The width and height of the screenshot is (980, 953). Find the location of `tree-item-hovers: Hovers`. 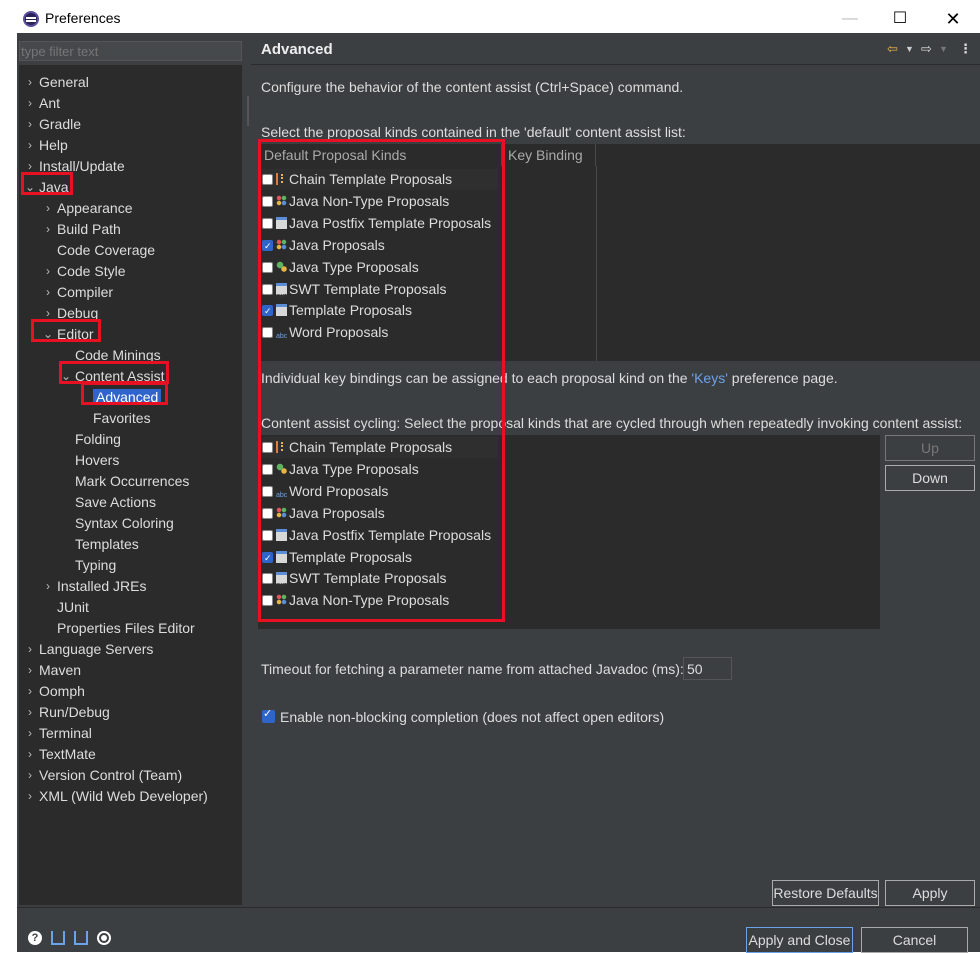

tree-item-hovers: Hovers is located at coordinates (97, 460).